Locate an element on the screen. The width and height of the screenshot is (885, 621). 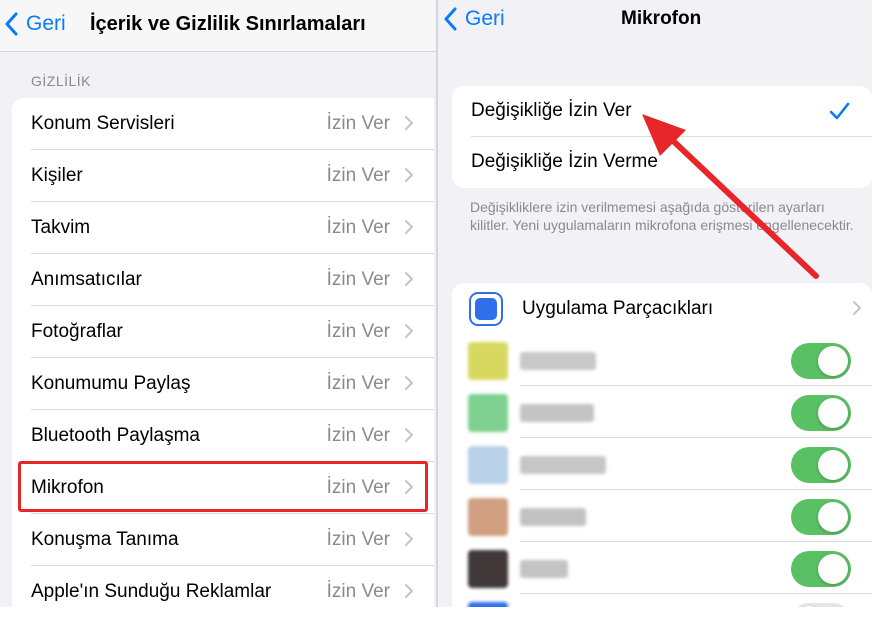
option-dont-allow-changes-label: Değişikliğe İzin Verme is located at coordinates (564, 161).